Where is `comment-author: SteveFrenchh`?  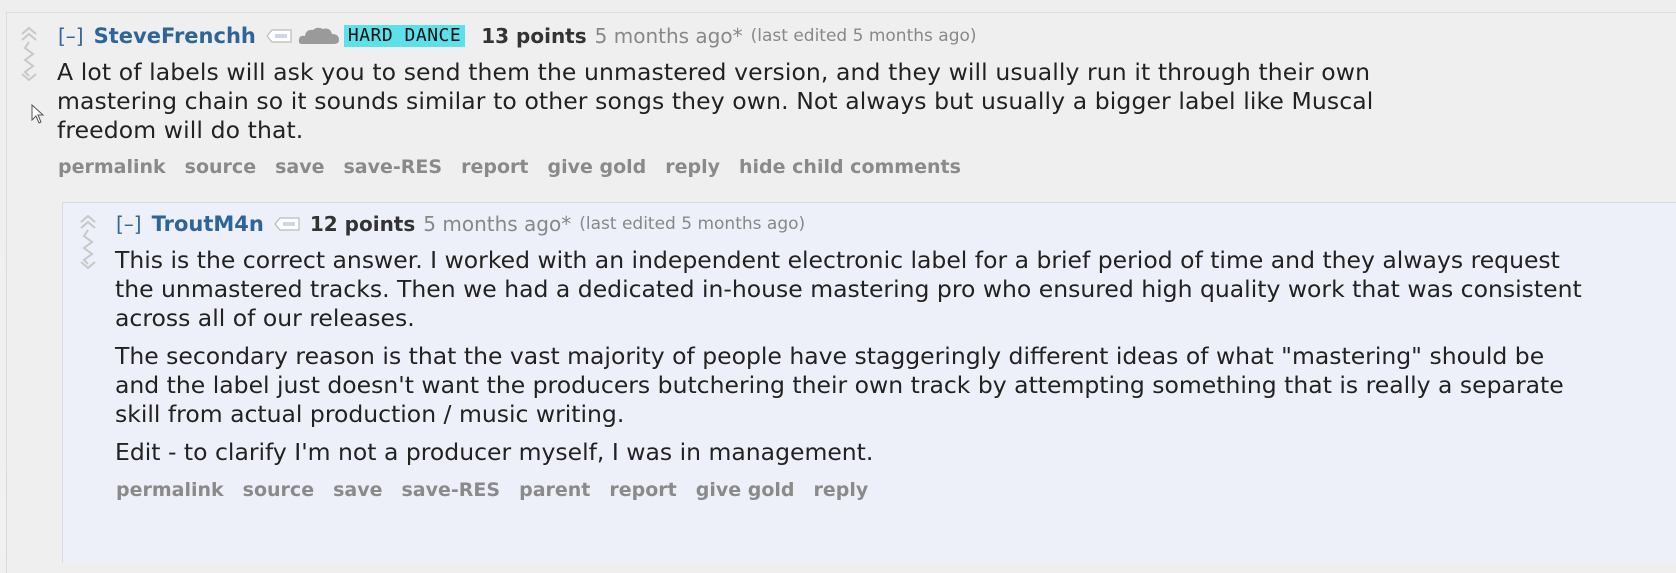
comment-author: SteveFrenchh is located at coordinates (175, 36).